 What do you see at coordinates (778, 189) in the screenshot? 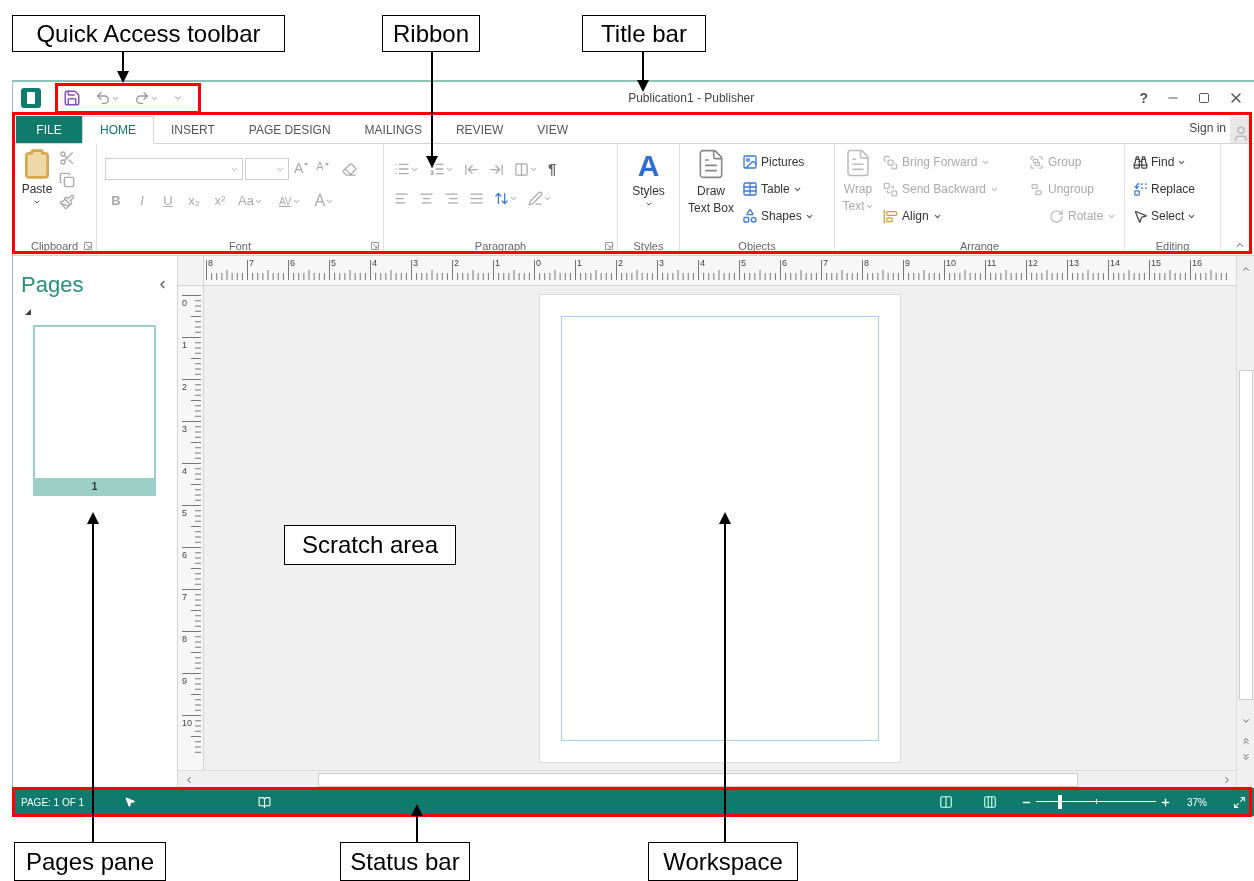
I see `insert-object-button: Table` at bounding box center [778, 189].